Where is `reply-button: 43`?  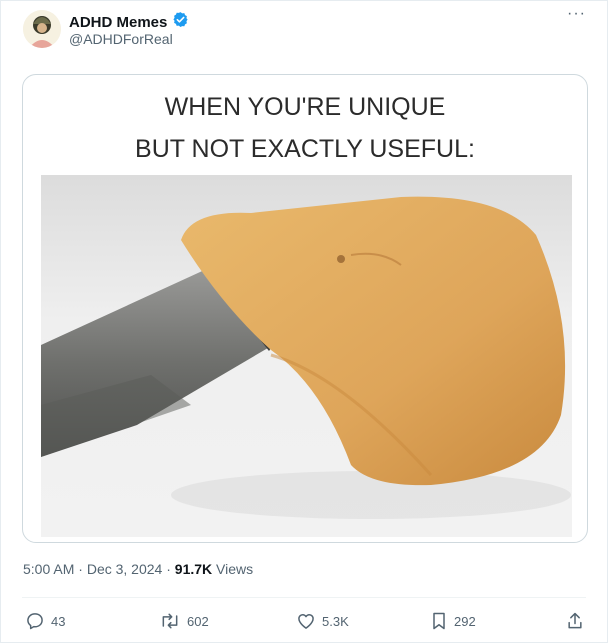 reply-button: 43 is located at coordinates (45, 621).